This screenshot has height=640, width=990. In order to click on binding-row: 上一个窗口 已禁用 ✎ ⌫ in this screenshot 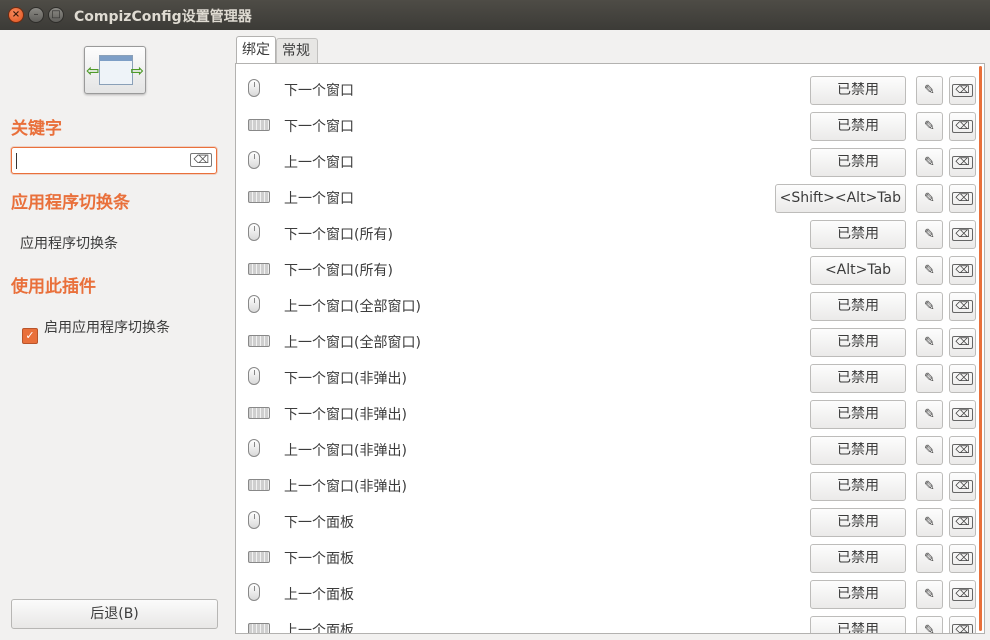, I will do `click(606, 162)`.